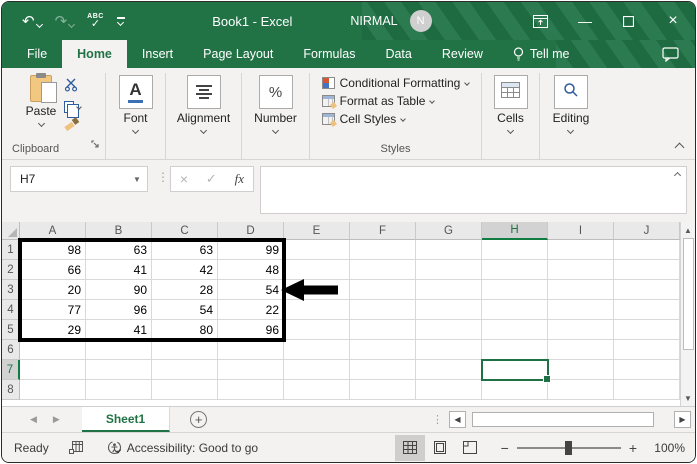 This screenshot has height=464, width=697. Describe the element at coordinates (409, 447) in the screenshot. I see `normal-view-icon` at that location.